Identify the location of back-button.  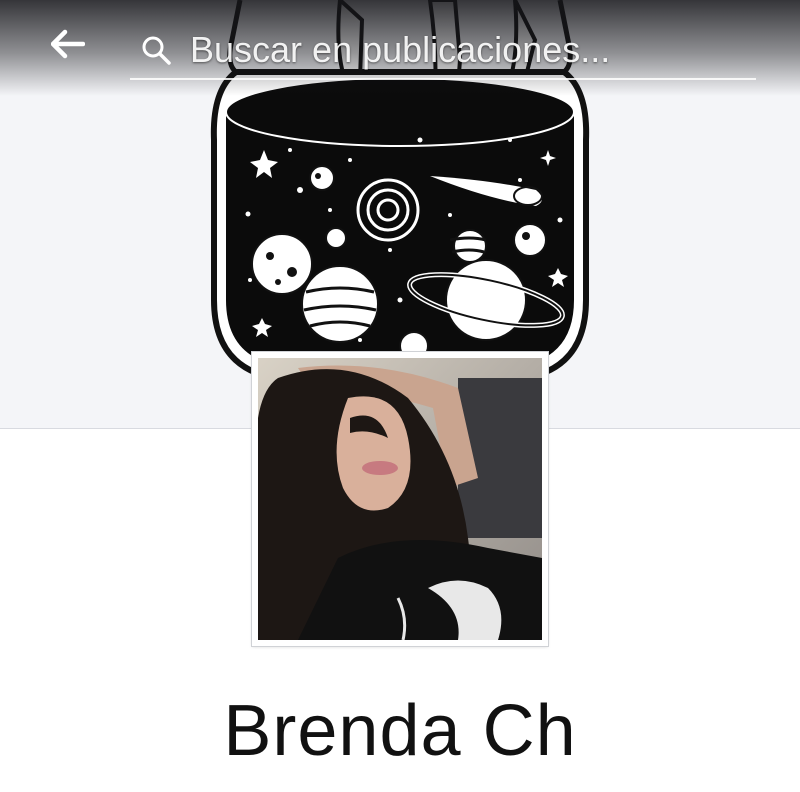
(68, 46).